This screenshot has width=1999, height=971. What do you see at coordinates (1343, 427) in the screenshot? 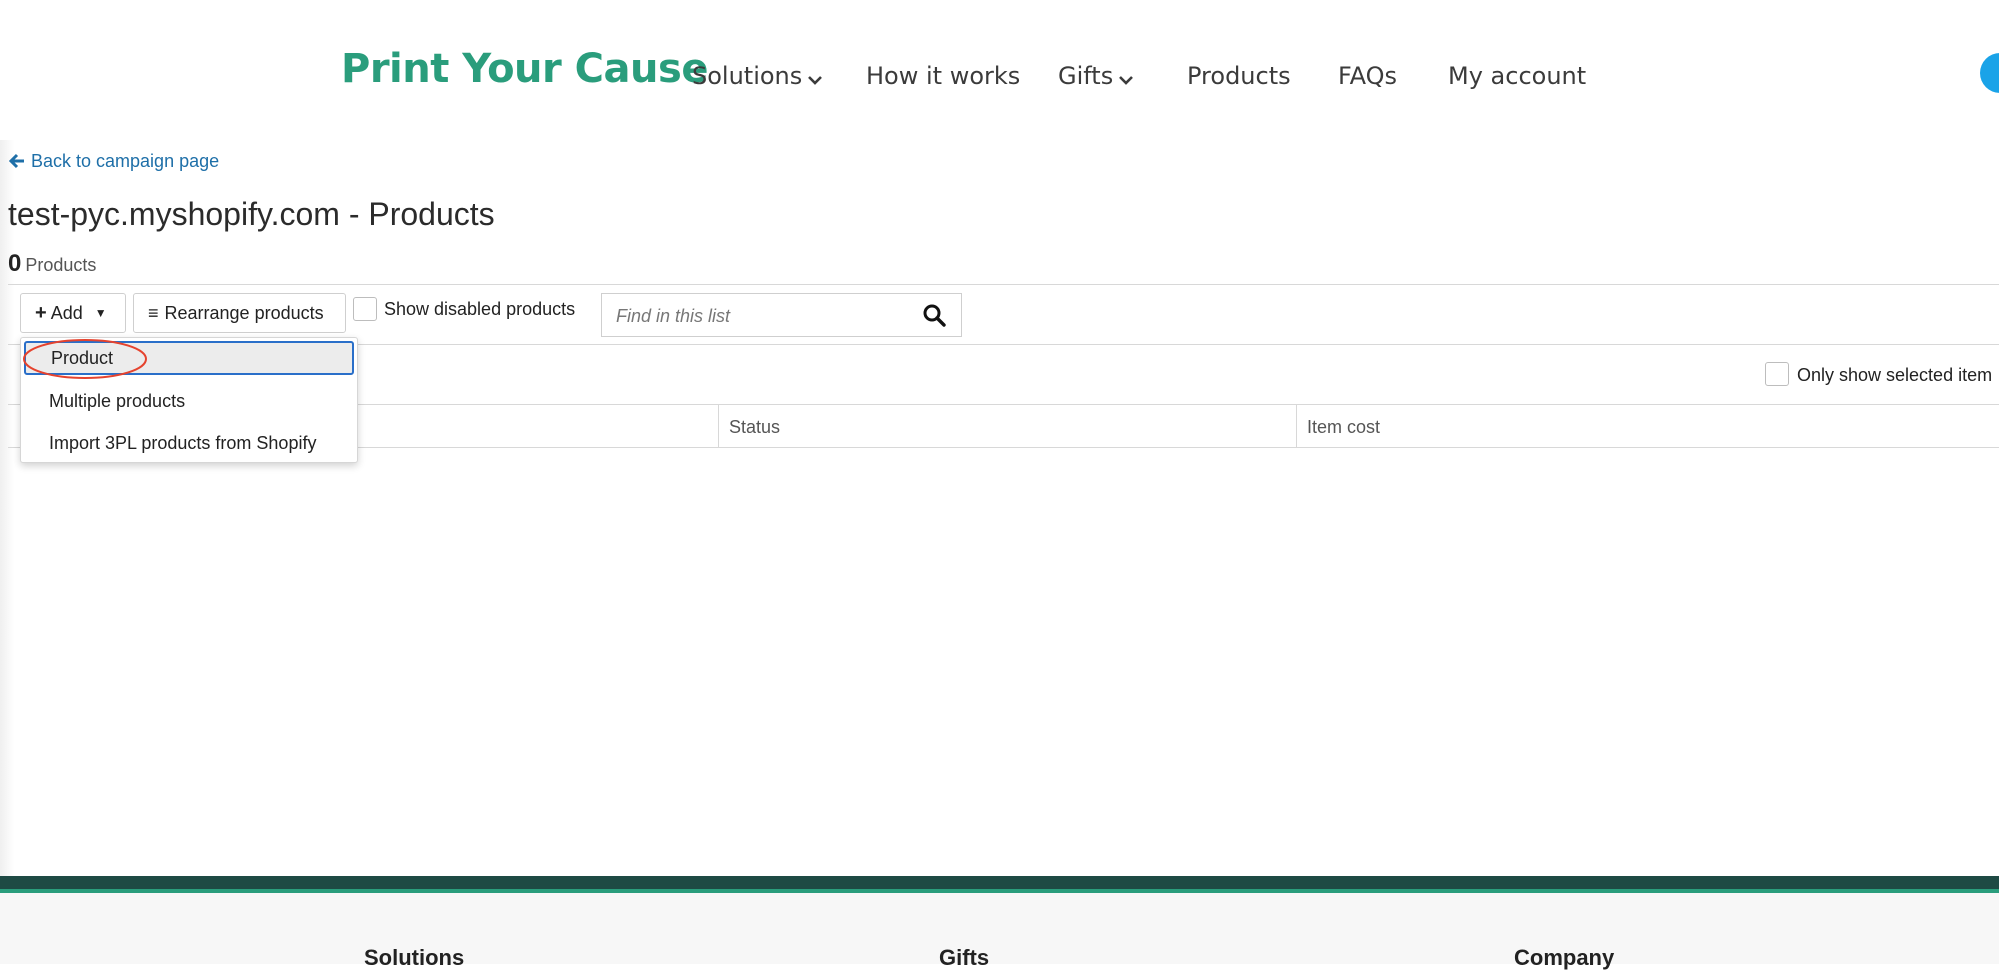
I see `column-header-item-cost: Item cost` at bounding box center [1343, 427].